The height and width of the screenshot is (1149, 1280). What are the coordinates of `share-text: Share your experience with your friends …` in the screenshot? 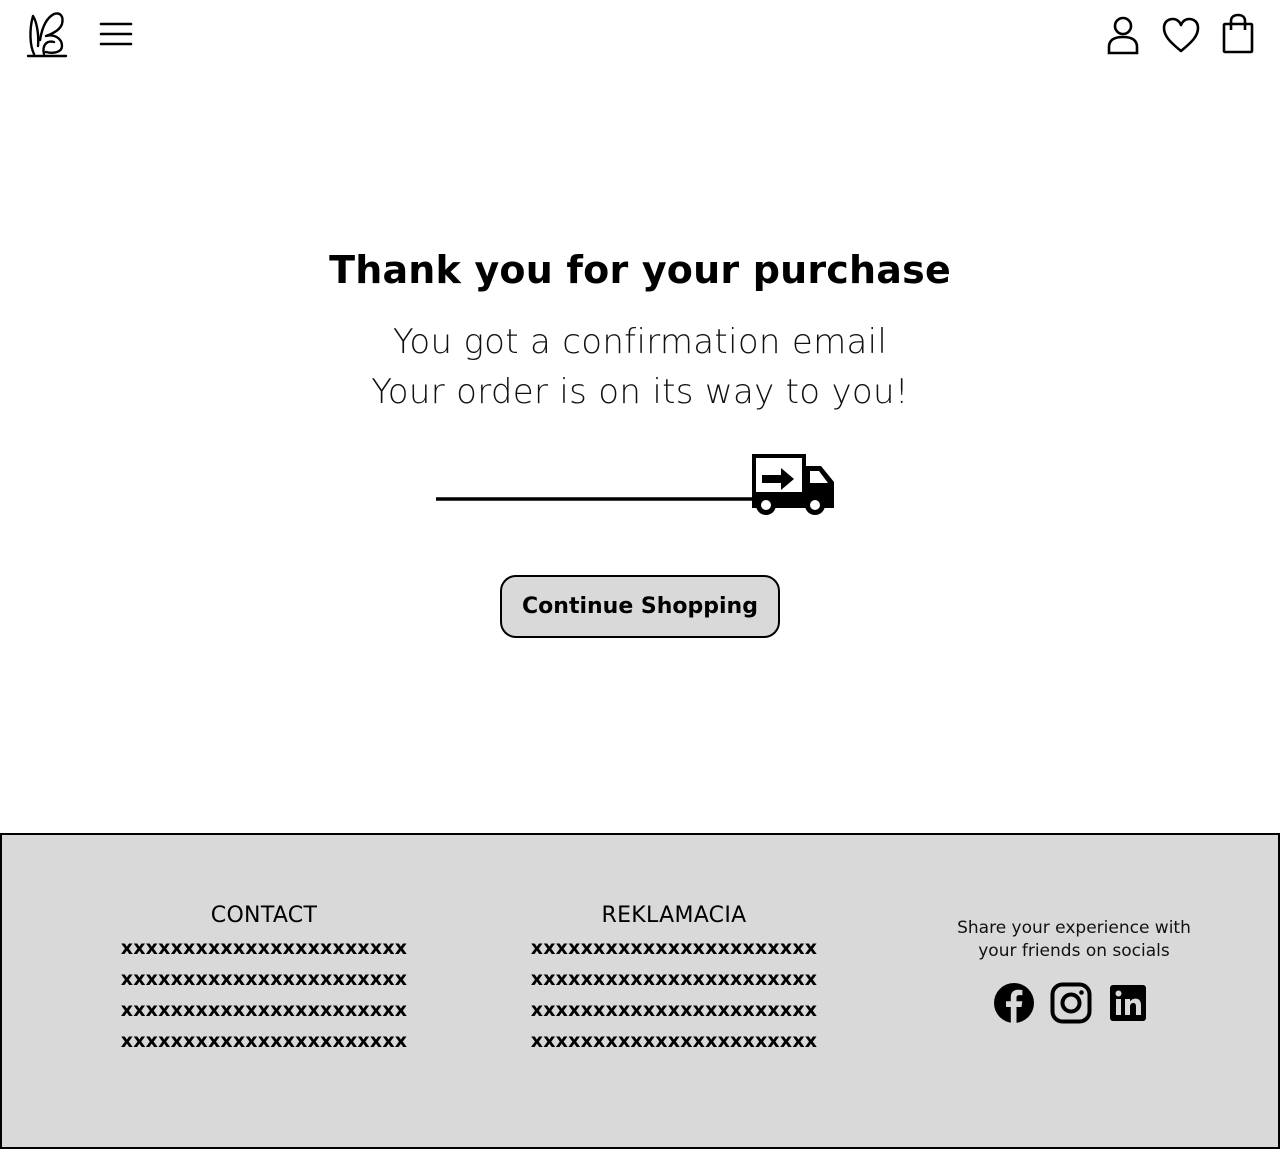 It's located at (1074, 940).